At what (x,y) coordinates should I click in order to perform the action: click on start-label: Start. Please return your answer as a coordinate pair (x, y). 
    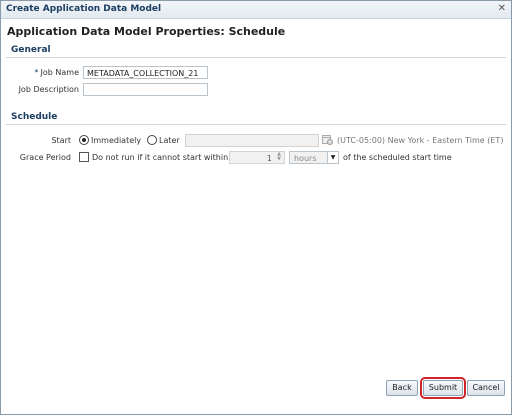
    Looking at the image, I should click on (61, 140).